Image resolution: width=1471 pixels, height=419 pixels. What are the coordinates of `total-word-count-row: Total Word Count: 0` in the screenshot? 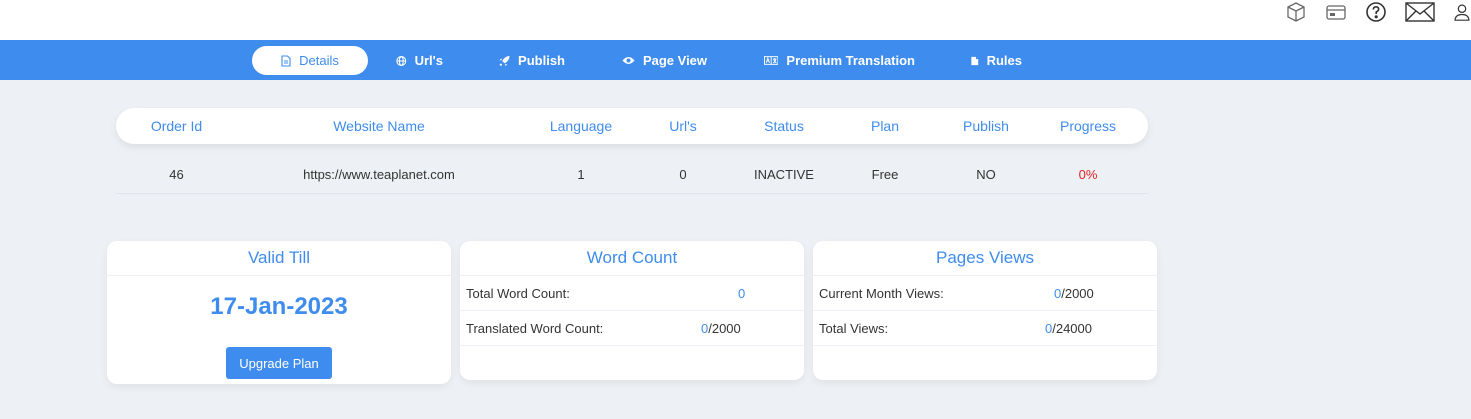 It's located at (632, 293).